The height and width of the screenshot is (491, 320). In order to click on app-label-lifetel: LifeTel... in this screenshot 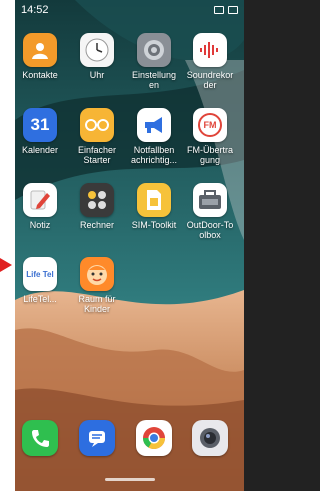, I will do `click(40, 299)`.